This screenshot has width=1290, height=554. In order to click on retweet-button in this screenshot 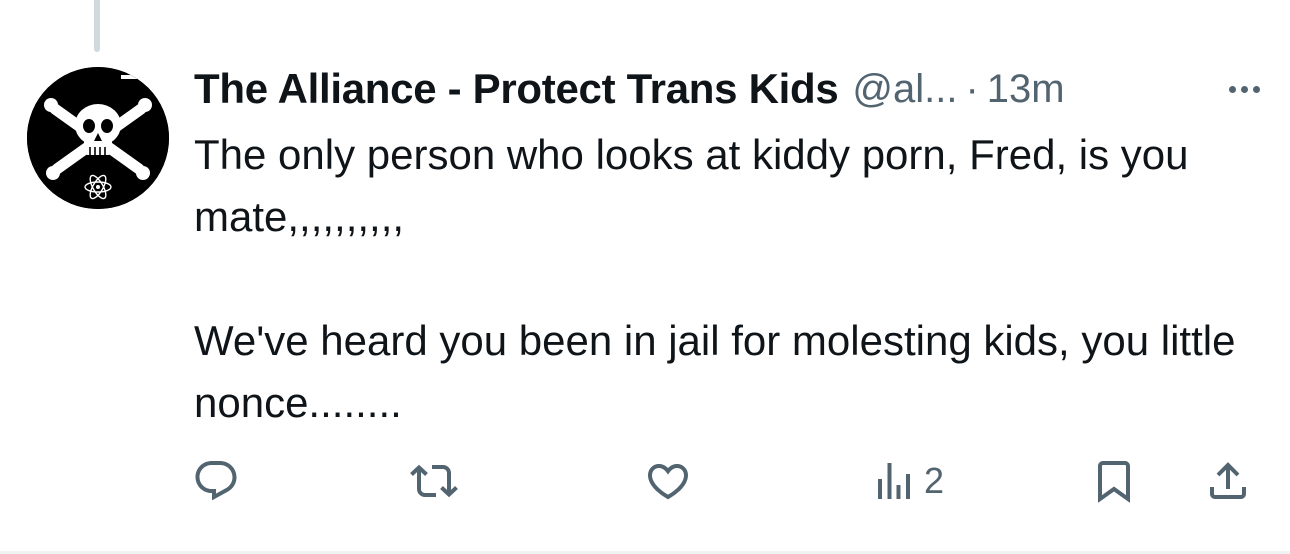, I will do `click(434, 481)`.